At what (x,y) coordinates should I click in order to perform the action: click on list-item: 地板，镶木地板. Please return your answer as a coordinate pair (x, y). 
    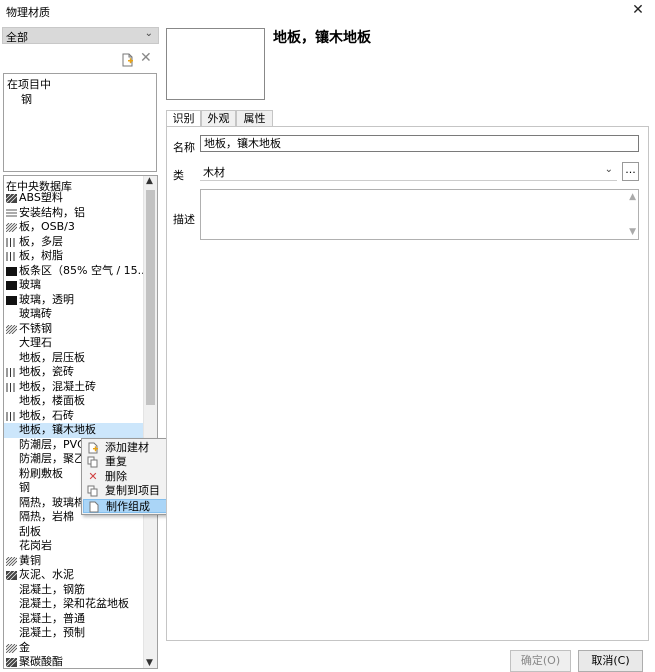
    Looking at the image, I should click on (73, 430).